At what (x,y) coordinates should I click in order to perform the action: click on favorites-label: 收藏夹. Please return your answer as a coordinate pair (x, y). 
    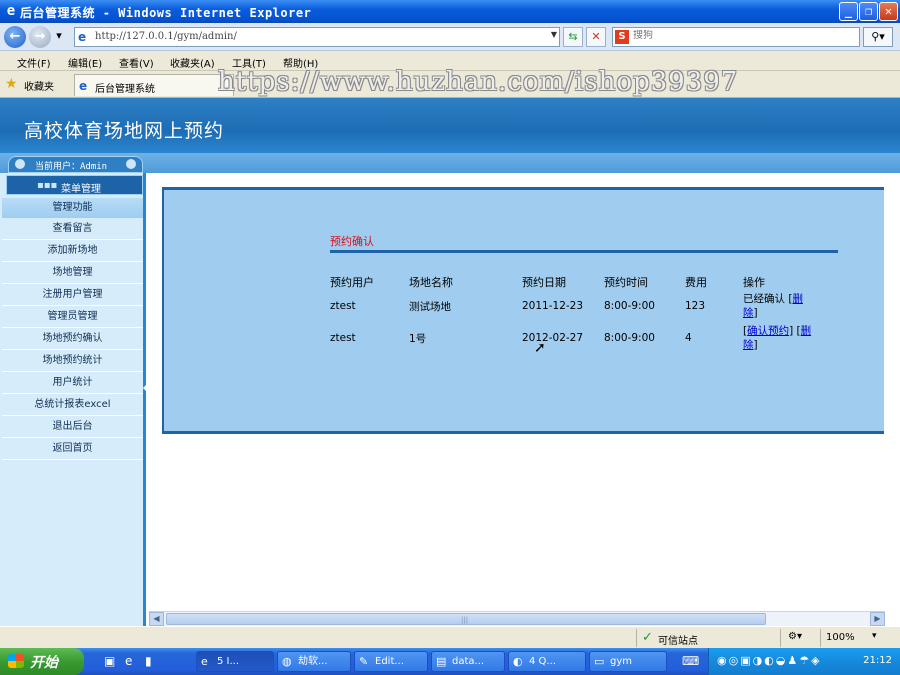
    Looking at the image, I should click on (39, 85).